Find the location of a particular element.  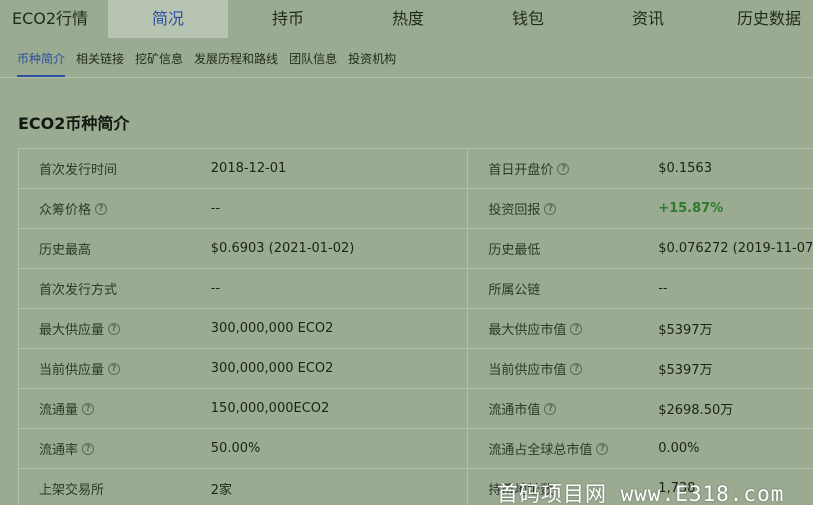

field-label-text: 首日开盘价 is located at coordinates (521, 170).